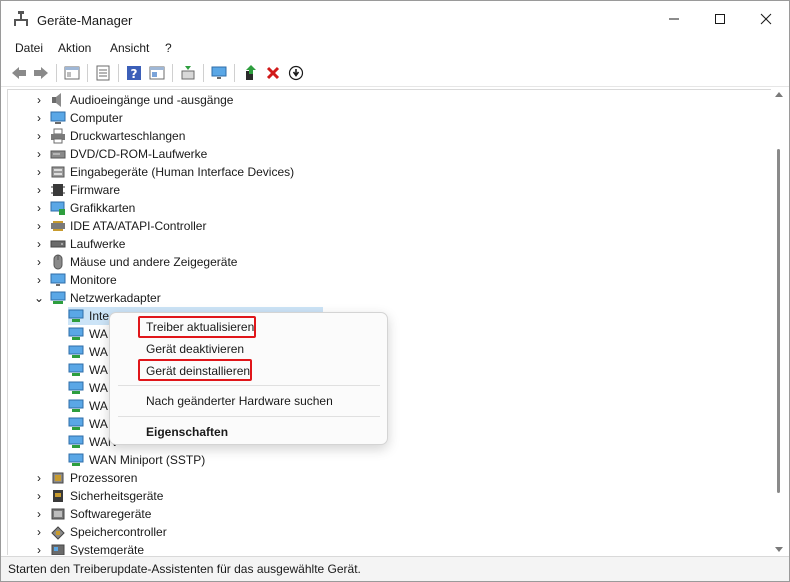  What do you see at coordinates (74, 48) in the screenshot?
I see `menu-aktion: Aktion` at bounding box center [74, 48].